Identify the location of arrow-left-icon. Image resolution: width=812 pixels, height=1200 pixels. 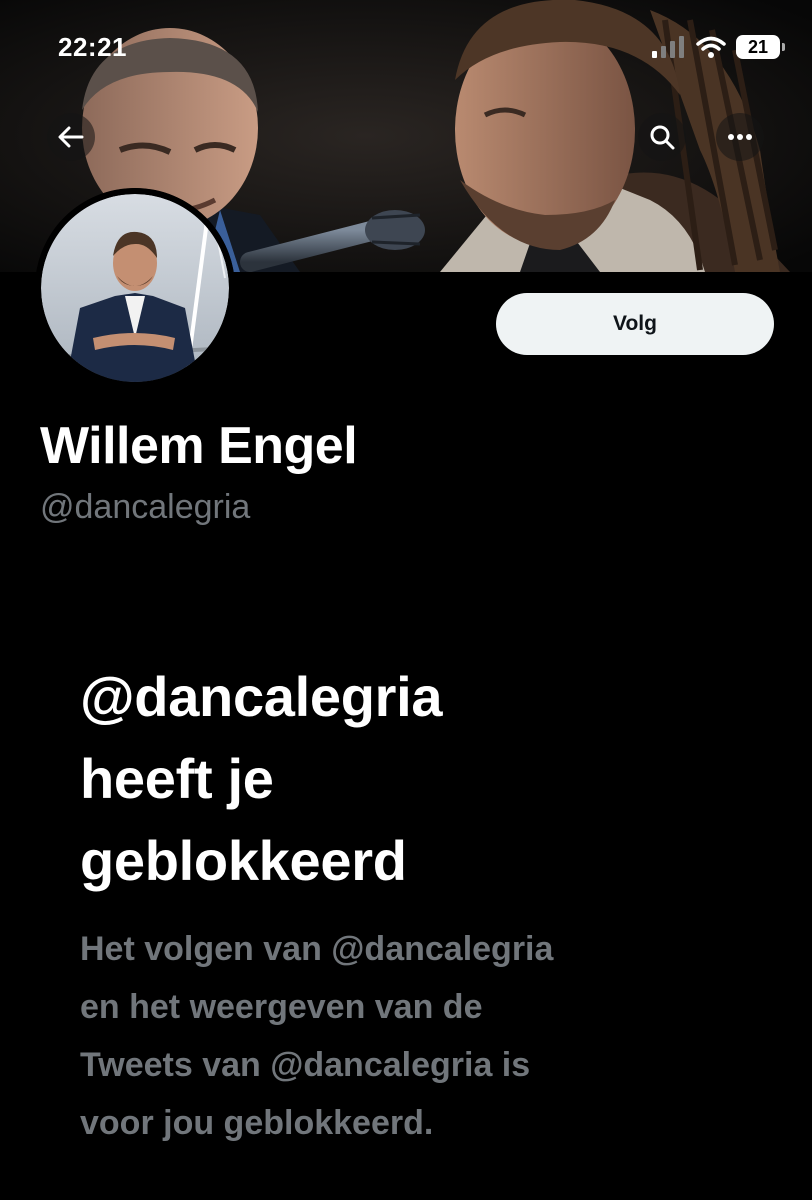
(71, 137).